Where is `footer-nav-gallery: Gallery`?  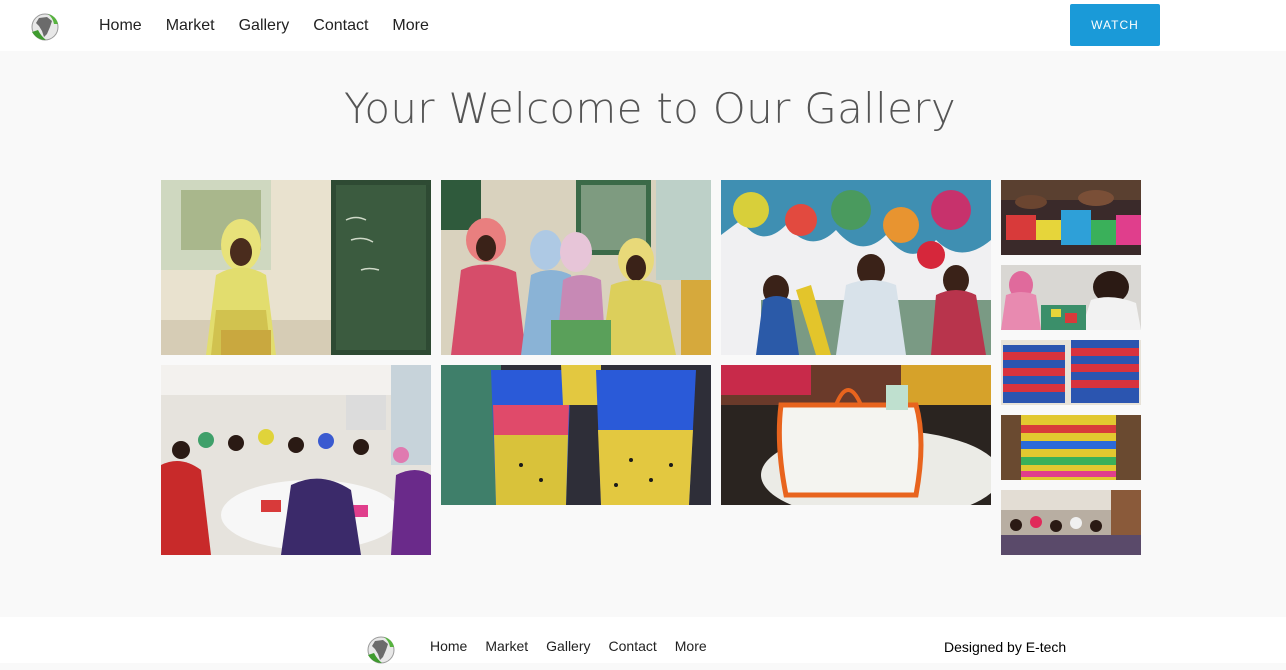
footer-nav-gallery: Gallery is located at coordinates (568, 646).